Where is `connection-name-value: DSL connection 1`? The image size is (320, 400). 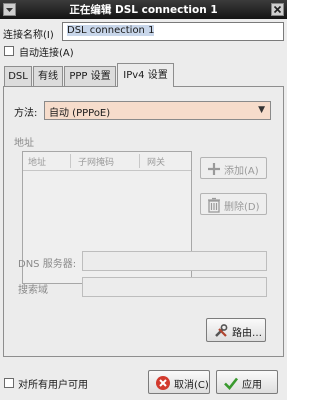
connection-name-value: DSL connection 1 is located at coordinates (111, 30).